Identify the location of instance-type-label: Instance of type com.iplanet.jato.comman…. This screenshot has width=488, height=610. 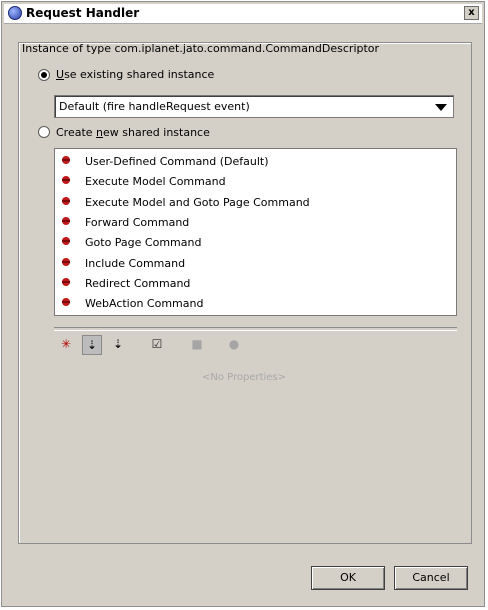
(201, 48).